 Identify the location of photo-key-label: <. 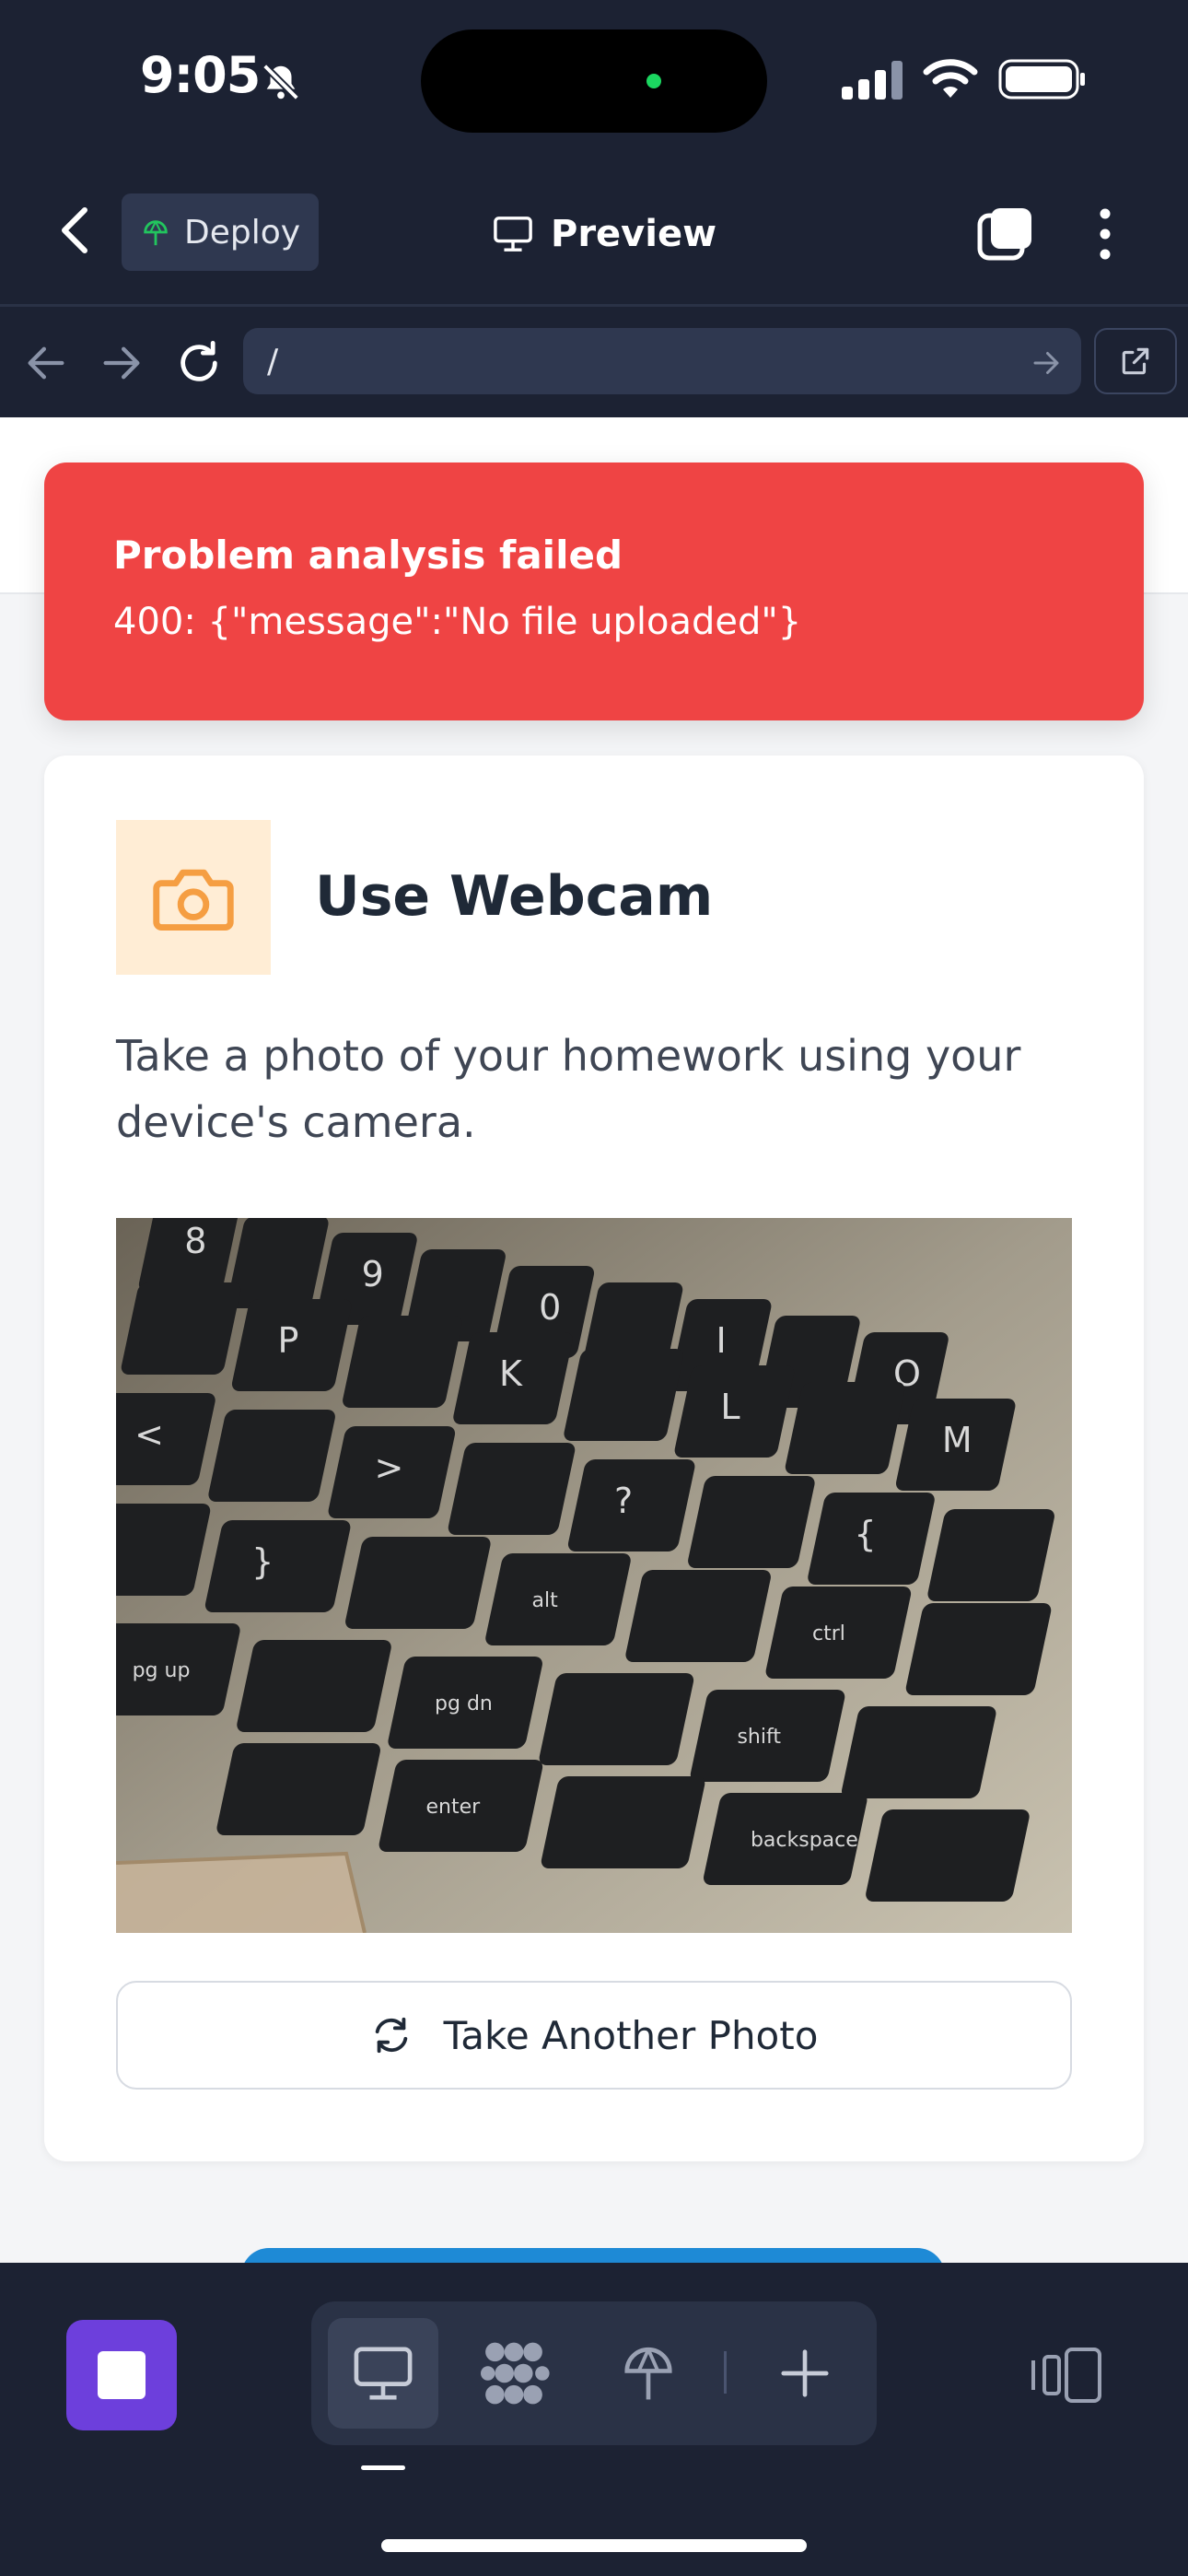
(149, 1434).